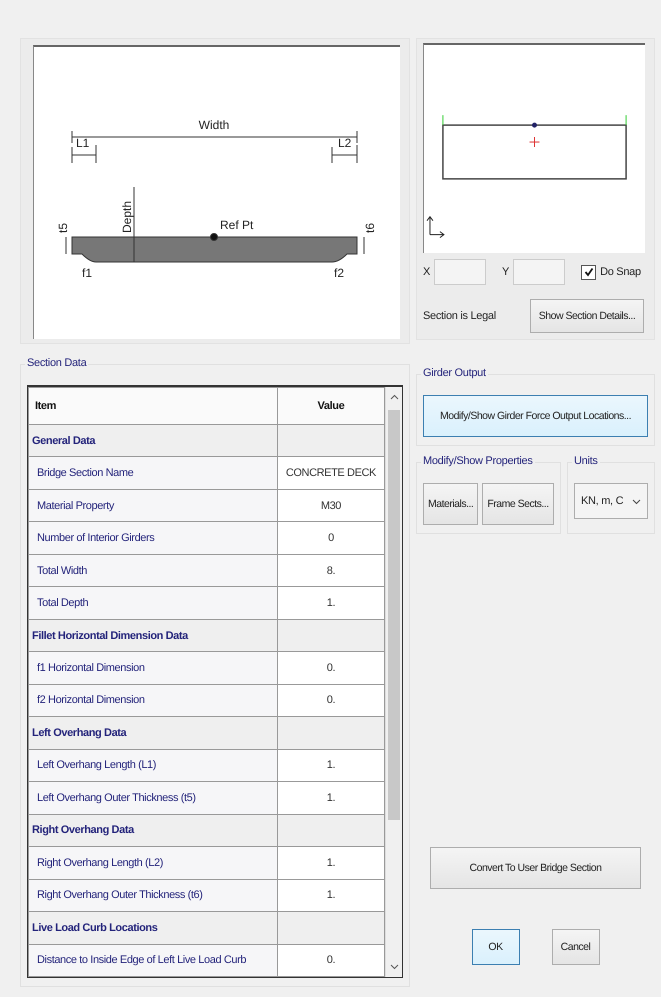  What do you see at coordinates (534, 125) in the screenshot?
I see `ref-point-icon` at bounding box center [534, 125].